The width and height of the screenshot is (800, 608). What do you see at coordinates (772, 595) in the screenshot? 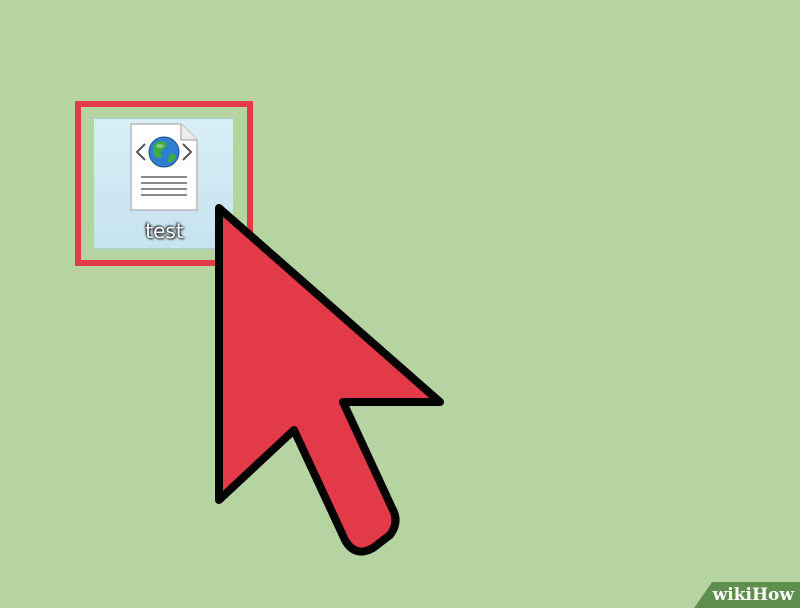
I see `watermark-how: How` at bounding box center [772, 595].